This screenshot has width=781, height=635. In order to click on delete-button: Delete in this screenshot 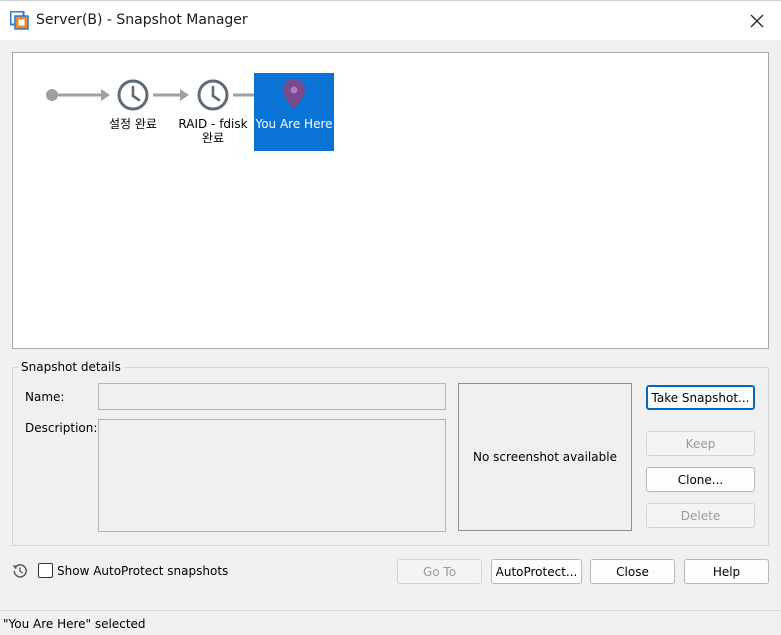, I will do `click(700, 515)`.